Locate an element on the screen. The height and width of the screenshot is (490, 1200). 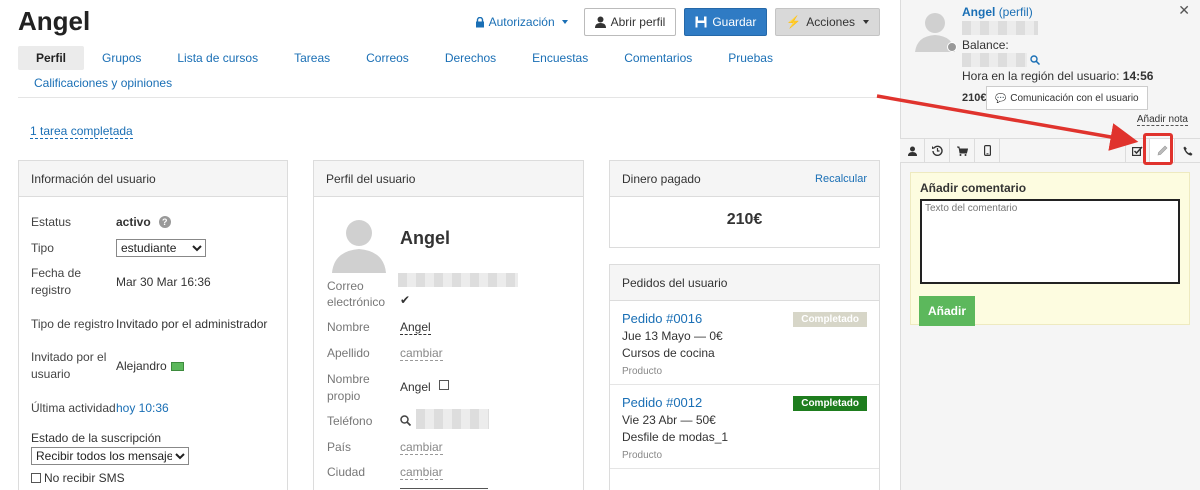
email-label: Correo electrónico is located at coordinates (356, 294).